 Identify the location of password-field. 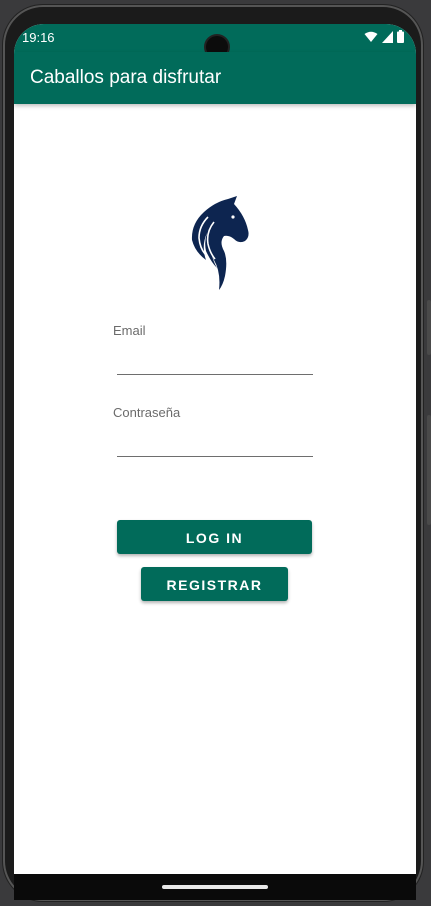
(215, 442).